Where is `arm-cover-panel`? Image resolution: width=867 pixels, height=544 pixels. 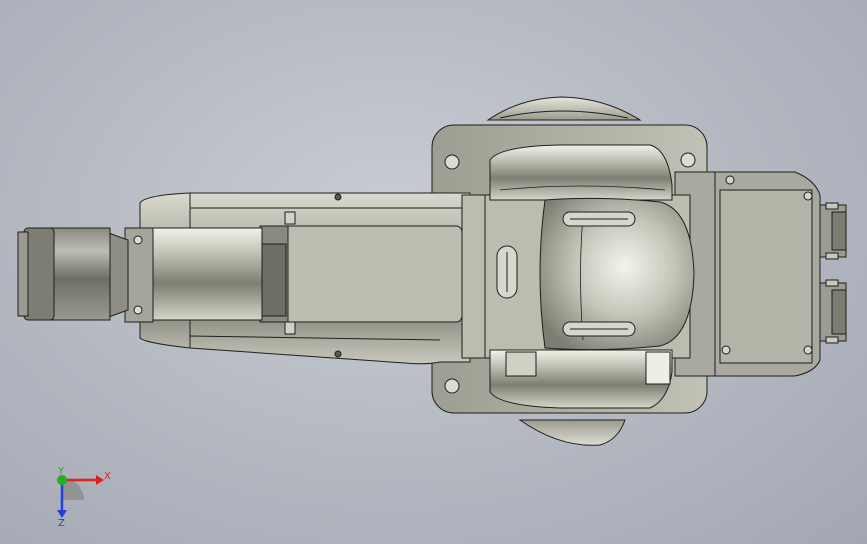
arm-cover-panel is located at coordinates (363, 274).